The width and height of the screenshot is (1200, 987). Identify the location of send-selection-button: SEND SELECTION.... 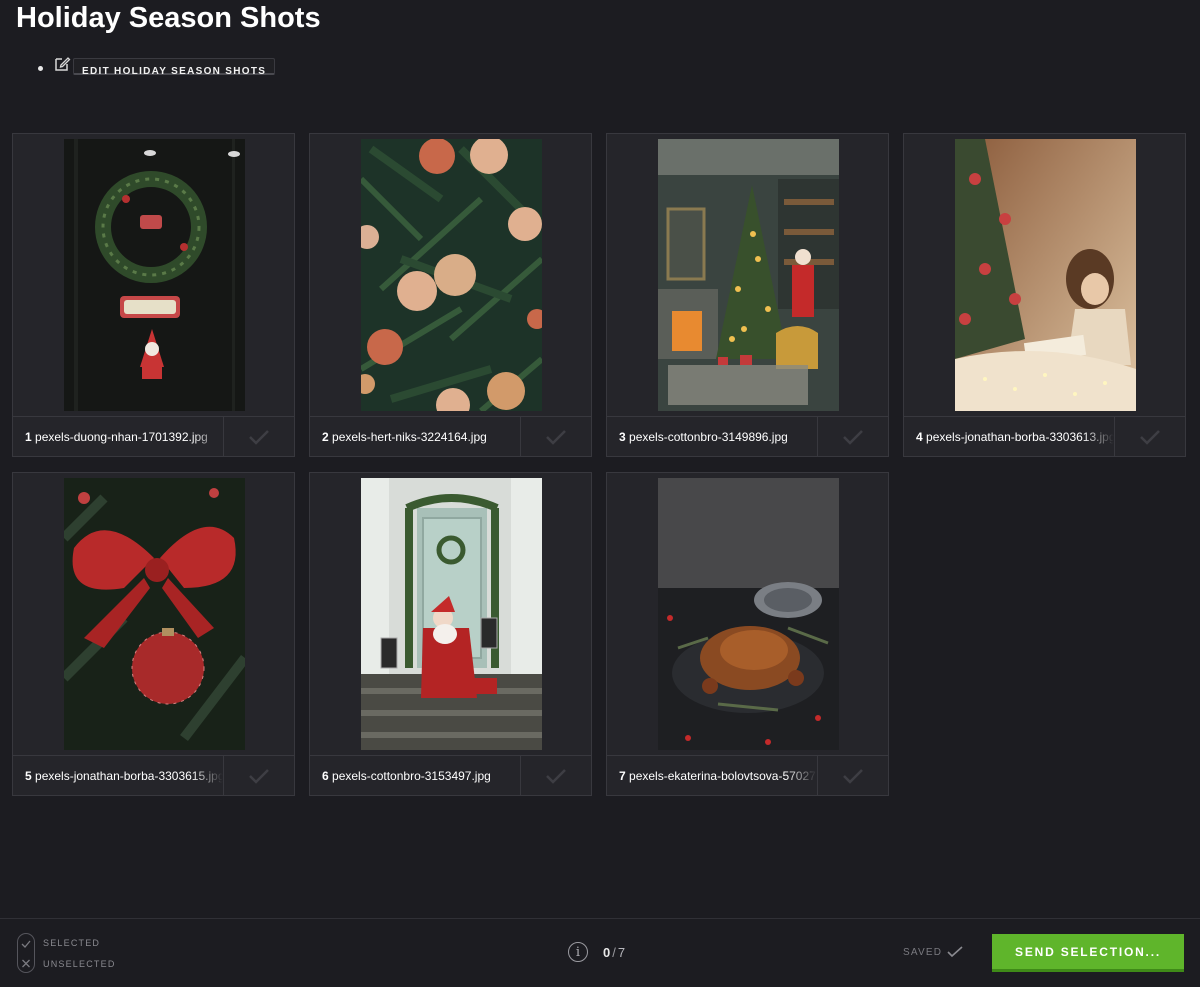
(1088, 953).